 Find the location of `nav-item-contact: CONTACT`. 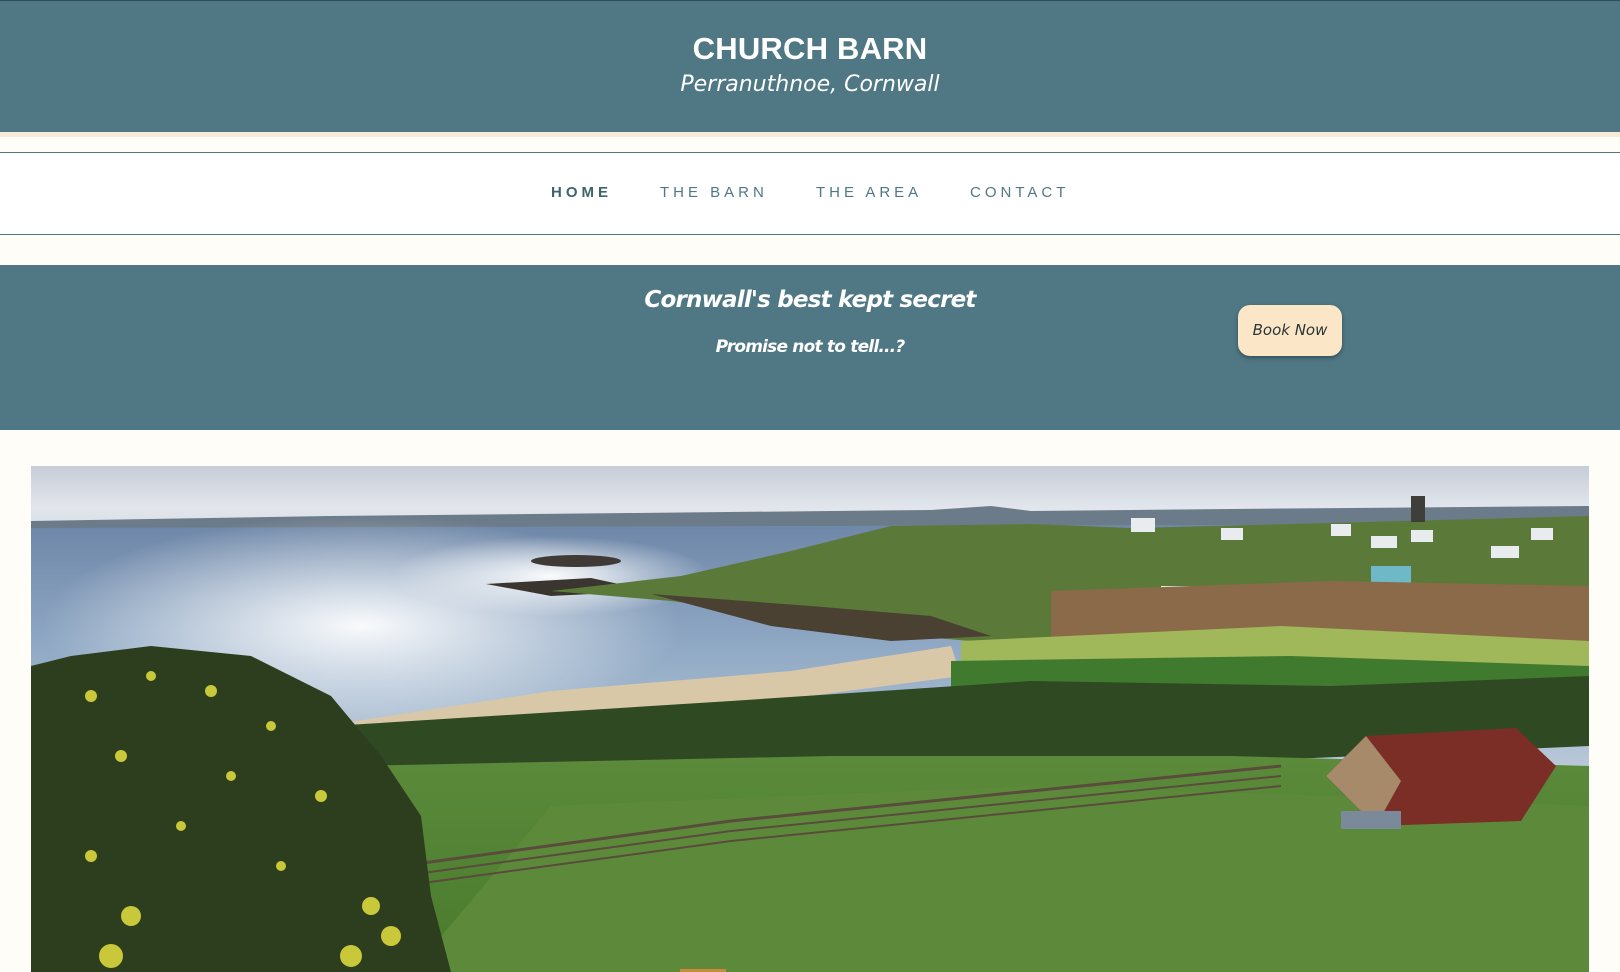

nav-item-contact: CONTACT is located at coordinates (1019, 192).